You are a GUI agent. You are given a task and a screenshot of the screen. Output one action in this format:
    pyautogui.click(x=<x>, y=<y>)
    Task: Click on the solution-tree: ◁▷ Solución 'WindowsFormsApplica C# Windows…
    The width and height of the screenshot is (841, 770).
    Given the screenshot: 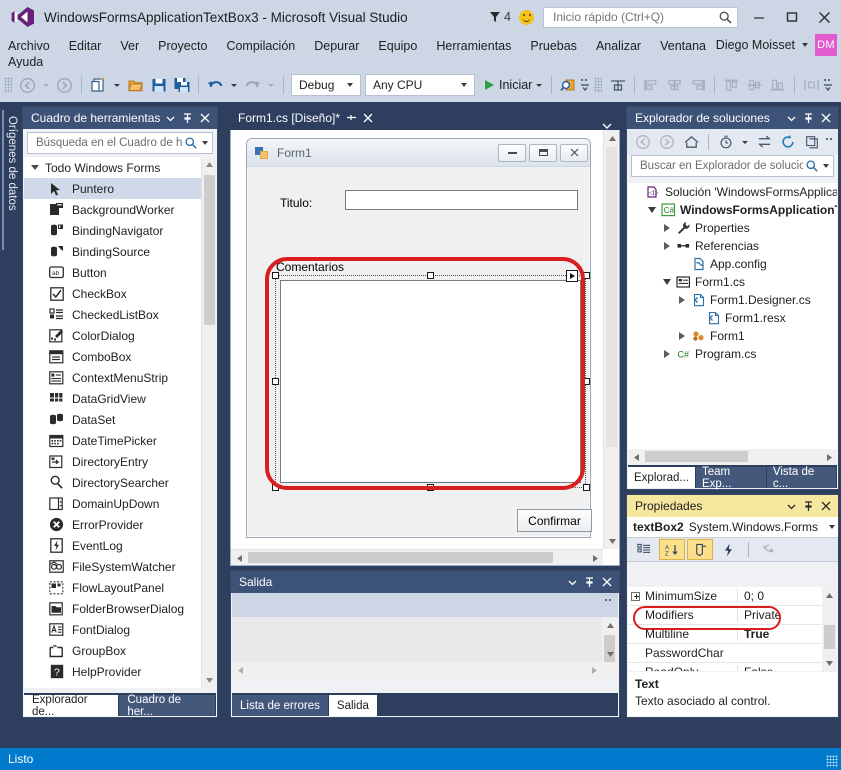 What is the action you would take?
    pyautogui.click(x=732, y=316)
    